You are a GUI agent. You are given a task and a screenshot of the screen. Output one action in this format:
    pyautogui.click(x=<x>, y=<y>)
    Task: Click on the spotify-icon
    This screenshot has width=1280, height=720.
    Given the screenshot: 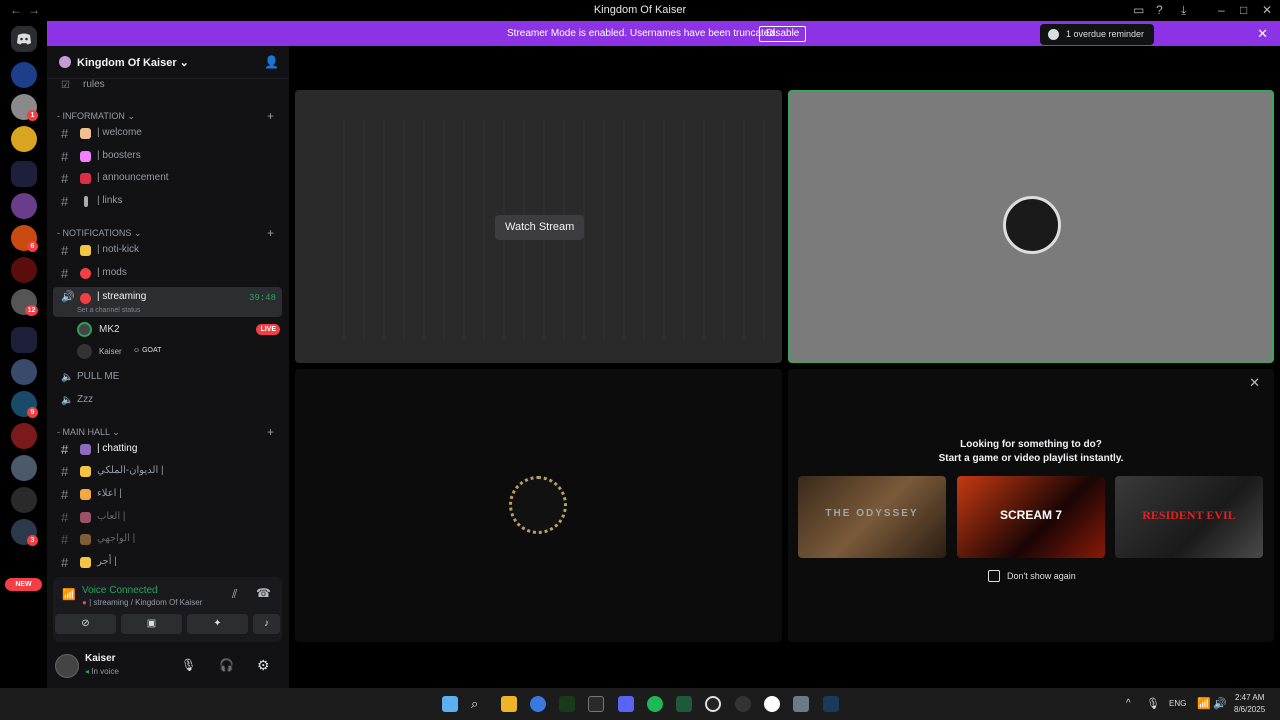 What is the action you would take?
    pyautogui.click(x=655, y=704)
    